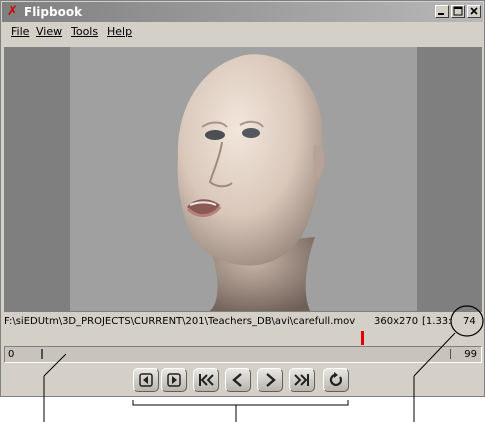  What do you see at coordinates (467, 321) in the screenshot?
I see `frame-number-callout-circle` at bounding box center [467, 321].